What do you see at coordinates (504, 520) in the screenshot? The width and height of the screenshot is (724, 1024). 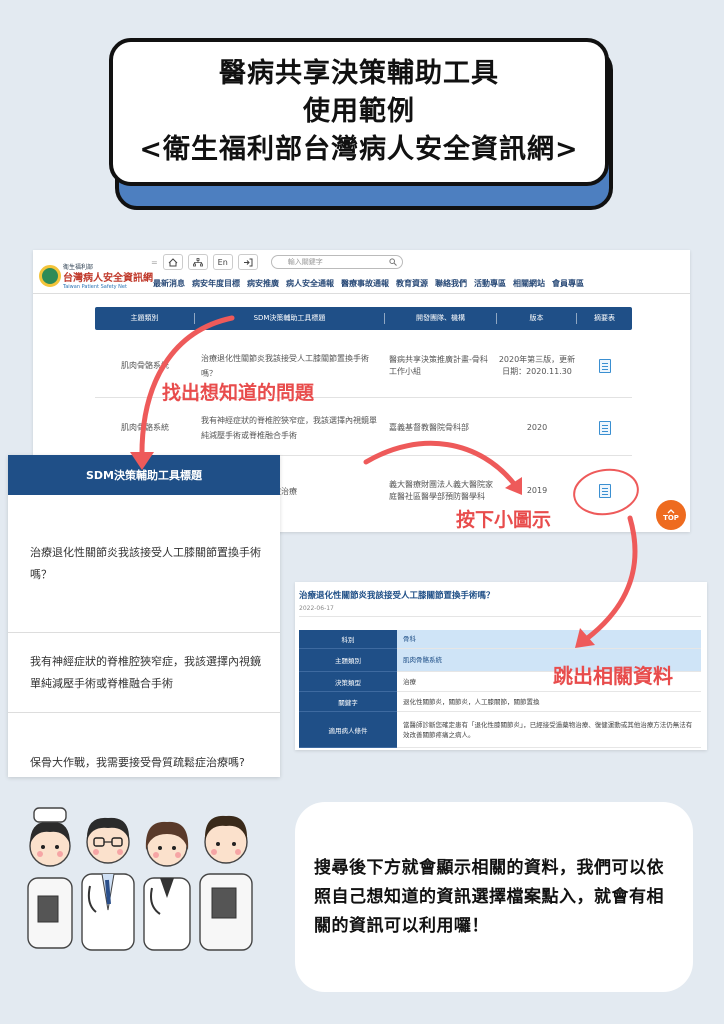 I see `callout-click: 按下小圖示` at bounding box center [504, 520].